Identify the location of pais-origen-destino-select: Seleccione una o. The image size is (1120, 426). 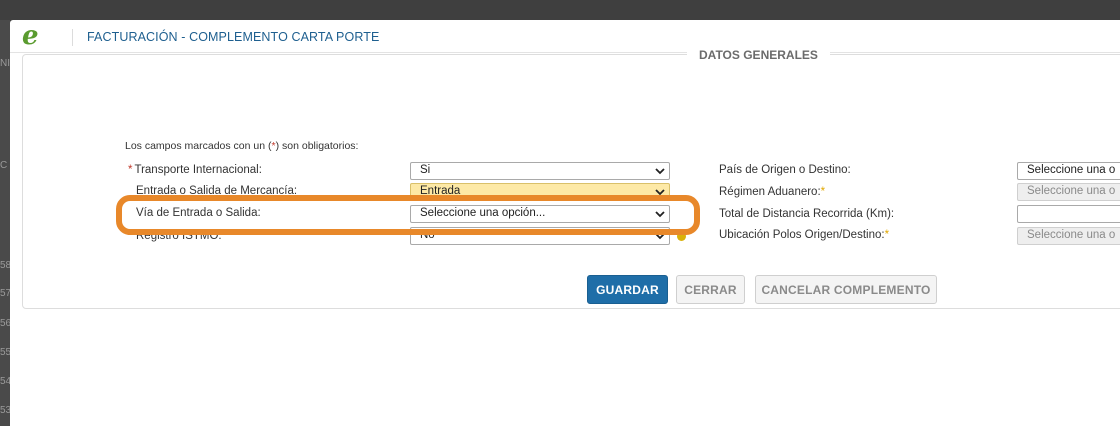
(1068, 171).